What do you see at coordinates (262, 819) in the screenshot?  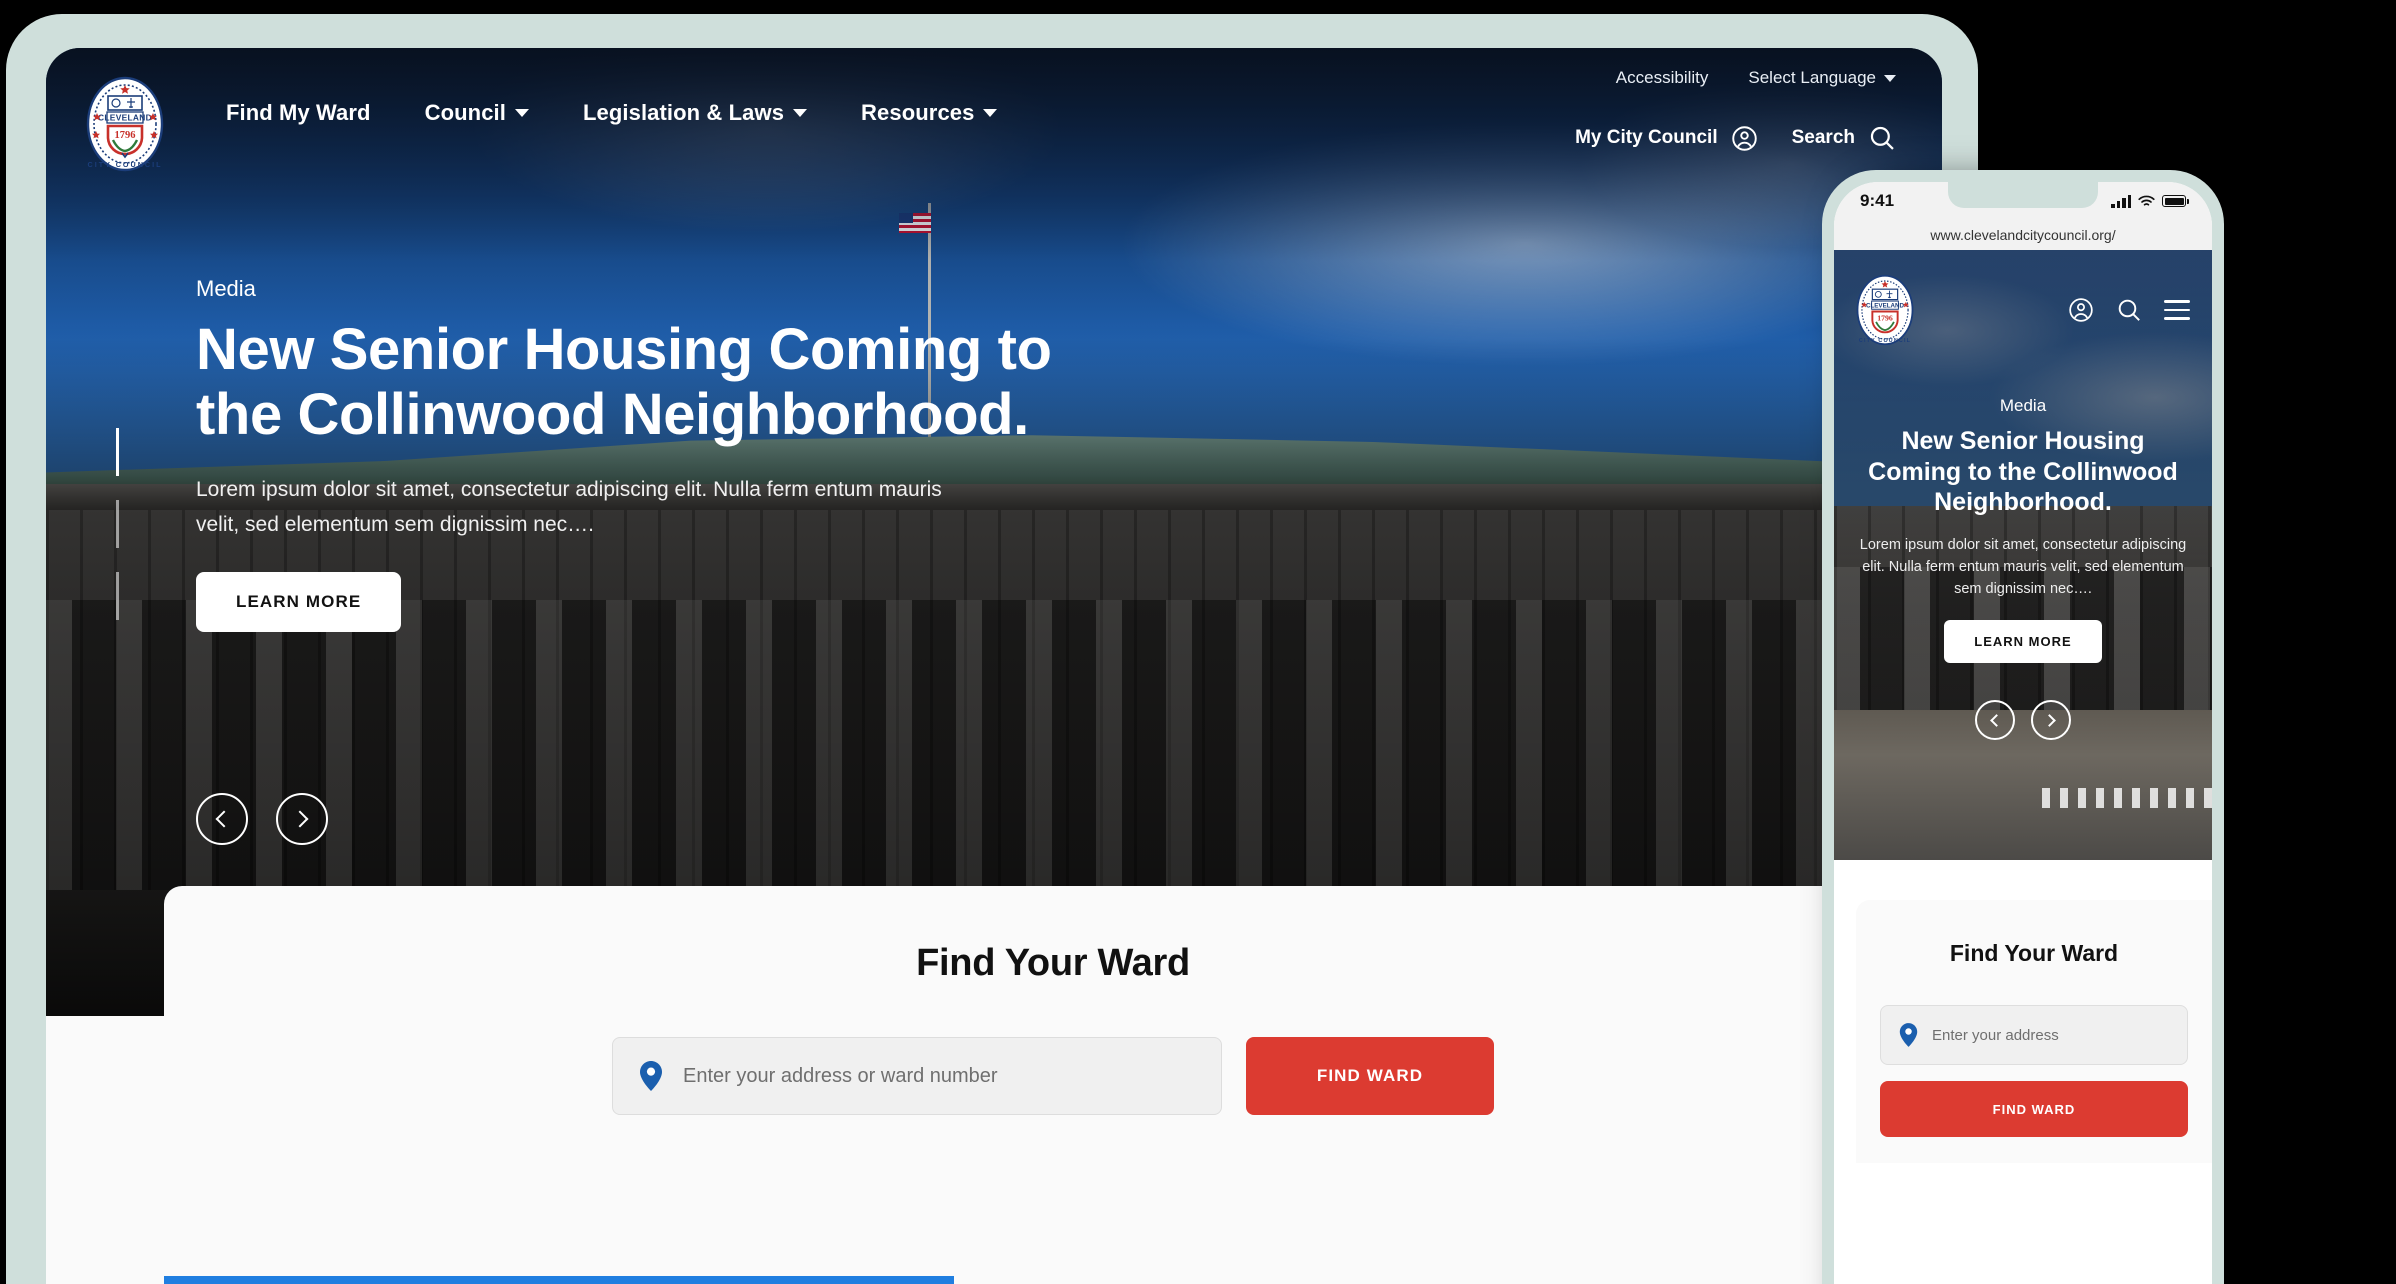 I see `hero-carousel-controls` at bounding box center [262, 819].